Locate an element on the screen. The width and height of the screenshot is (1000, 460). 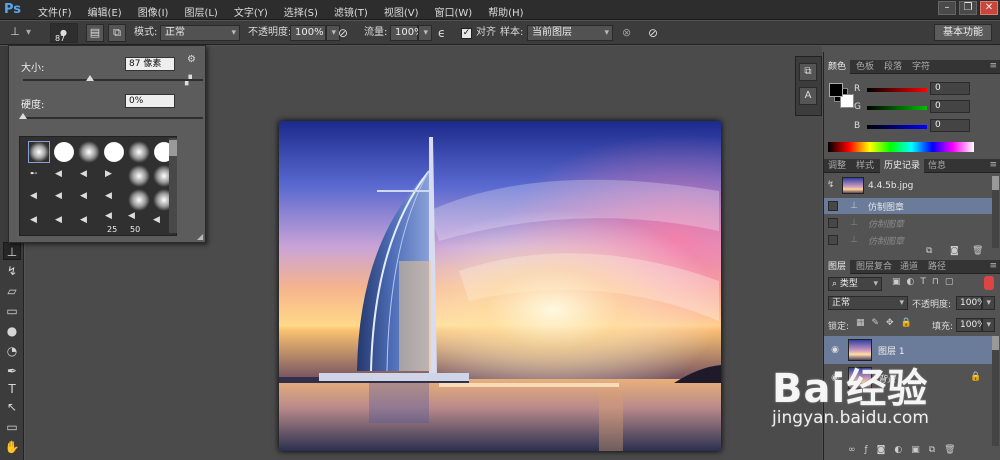
brush-size-slider is located at coordinates (113, 78).